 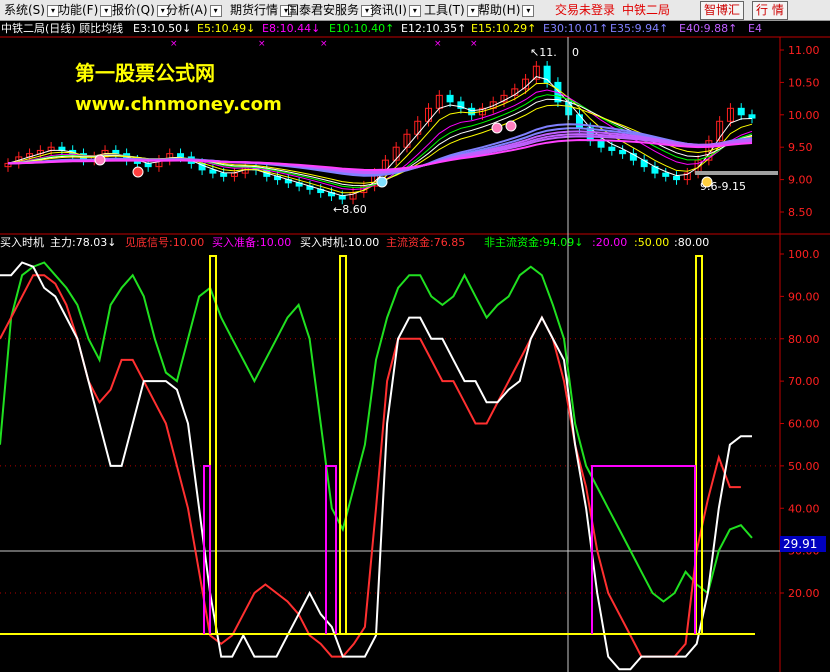 What do you see at coordinates (543, 52) in the screenshot?
I see `high-annotation: ↖11.` at bounding box center [543, 52].